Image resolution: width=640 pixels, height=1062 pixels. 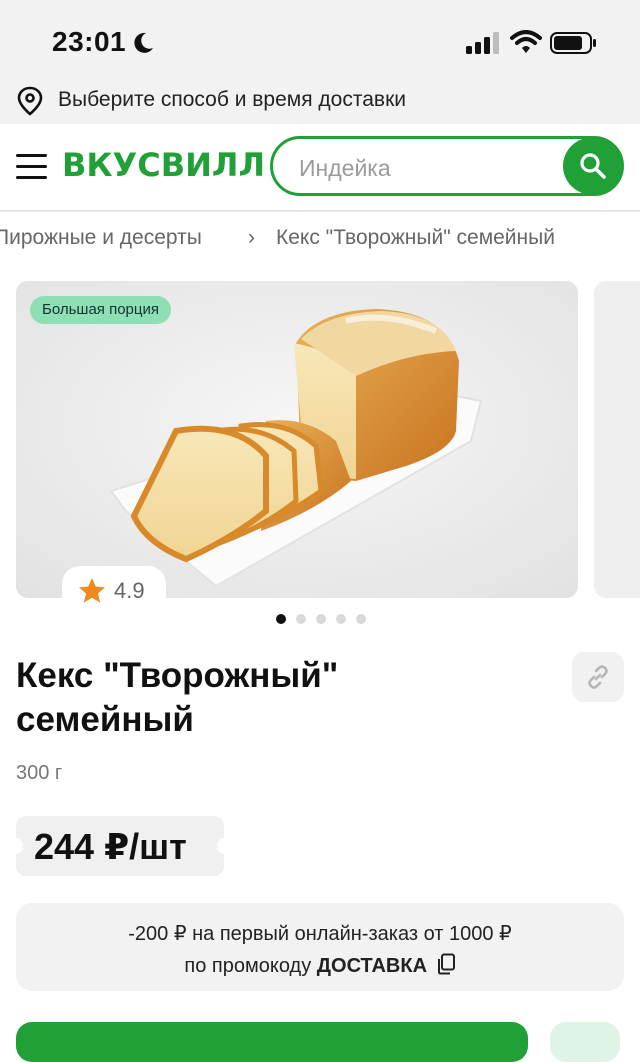 I want to click on promo-code: ДОСТАВКА, so click(x=372, y=966).